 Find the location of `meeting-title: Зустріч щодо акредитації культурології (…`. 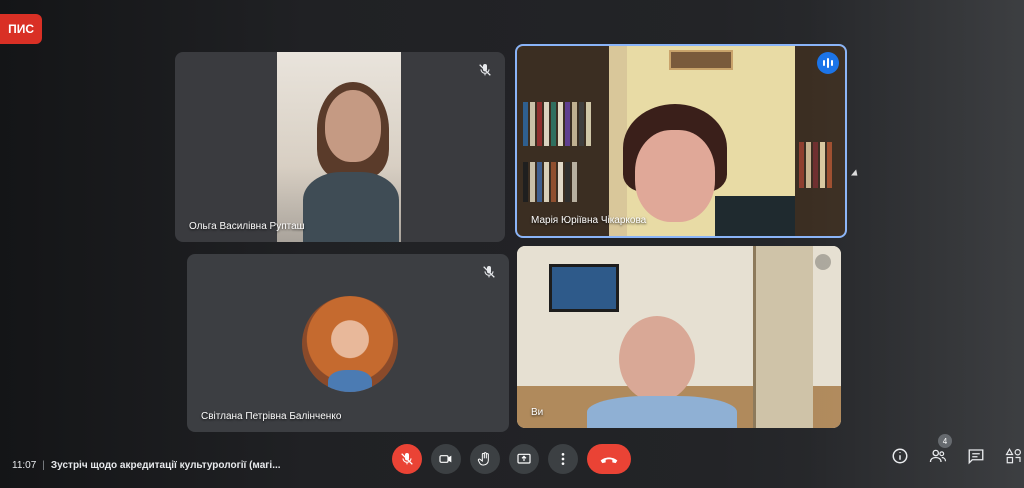

meeting-title: Зустріч щодо акредитації культурології (… is located at coordinates (165, 465).